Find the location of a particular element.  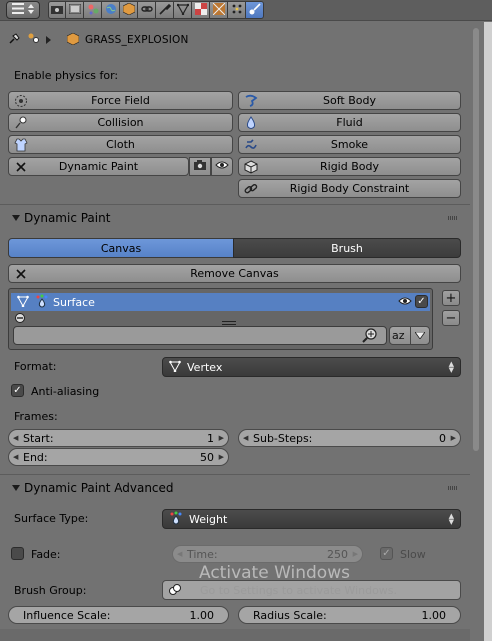

tab-brush: Brush is located at coordinates (347, 248).